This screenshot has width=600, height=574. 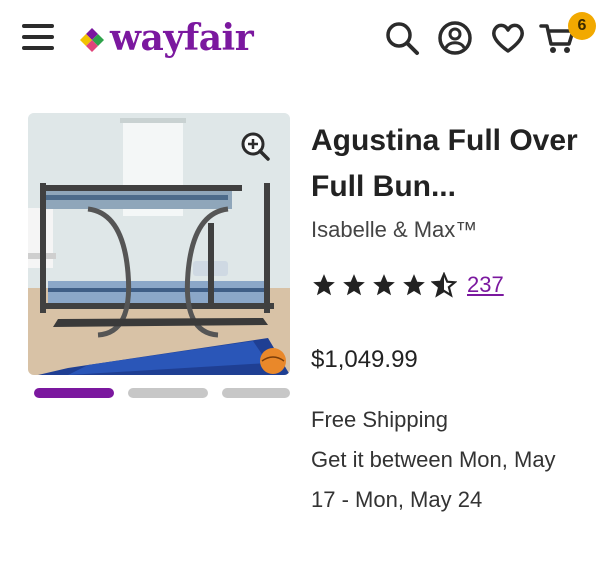 I want to click on zoom-in-icon, so click(x=255, y=146).